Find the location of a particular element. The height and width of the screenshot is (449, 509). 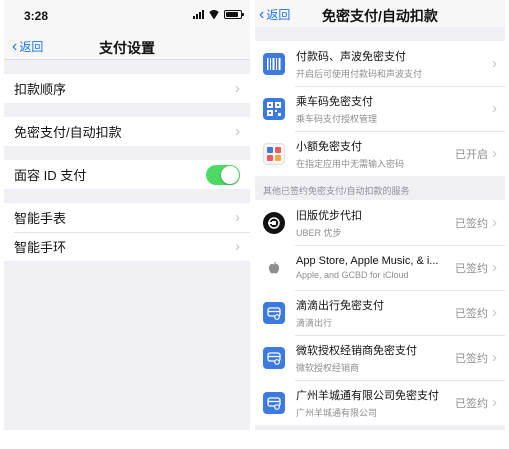

settings-item-smart-watch: 智能手表 › is located at coordinates (127, 217).